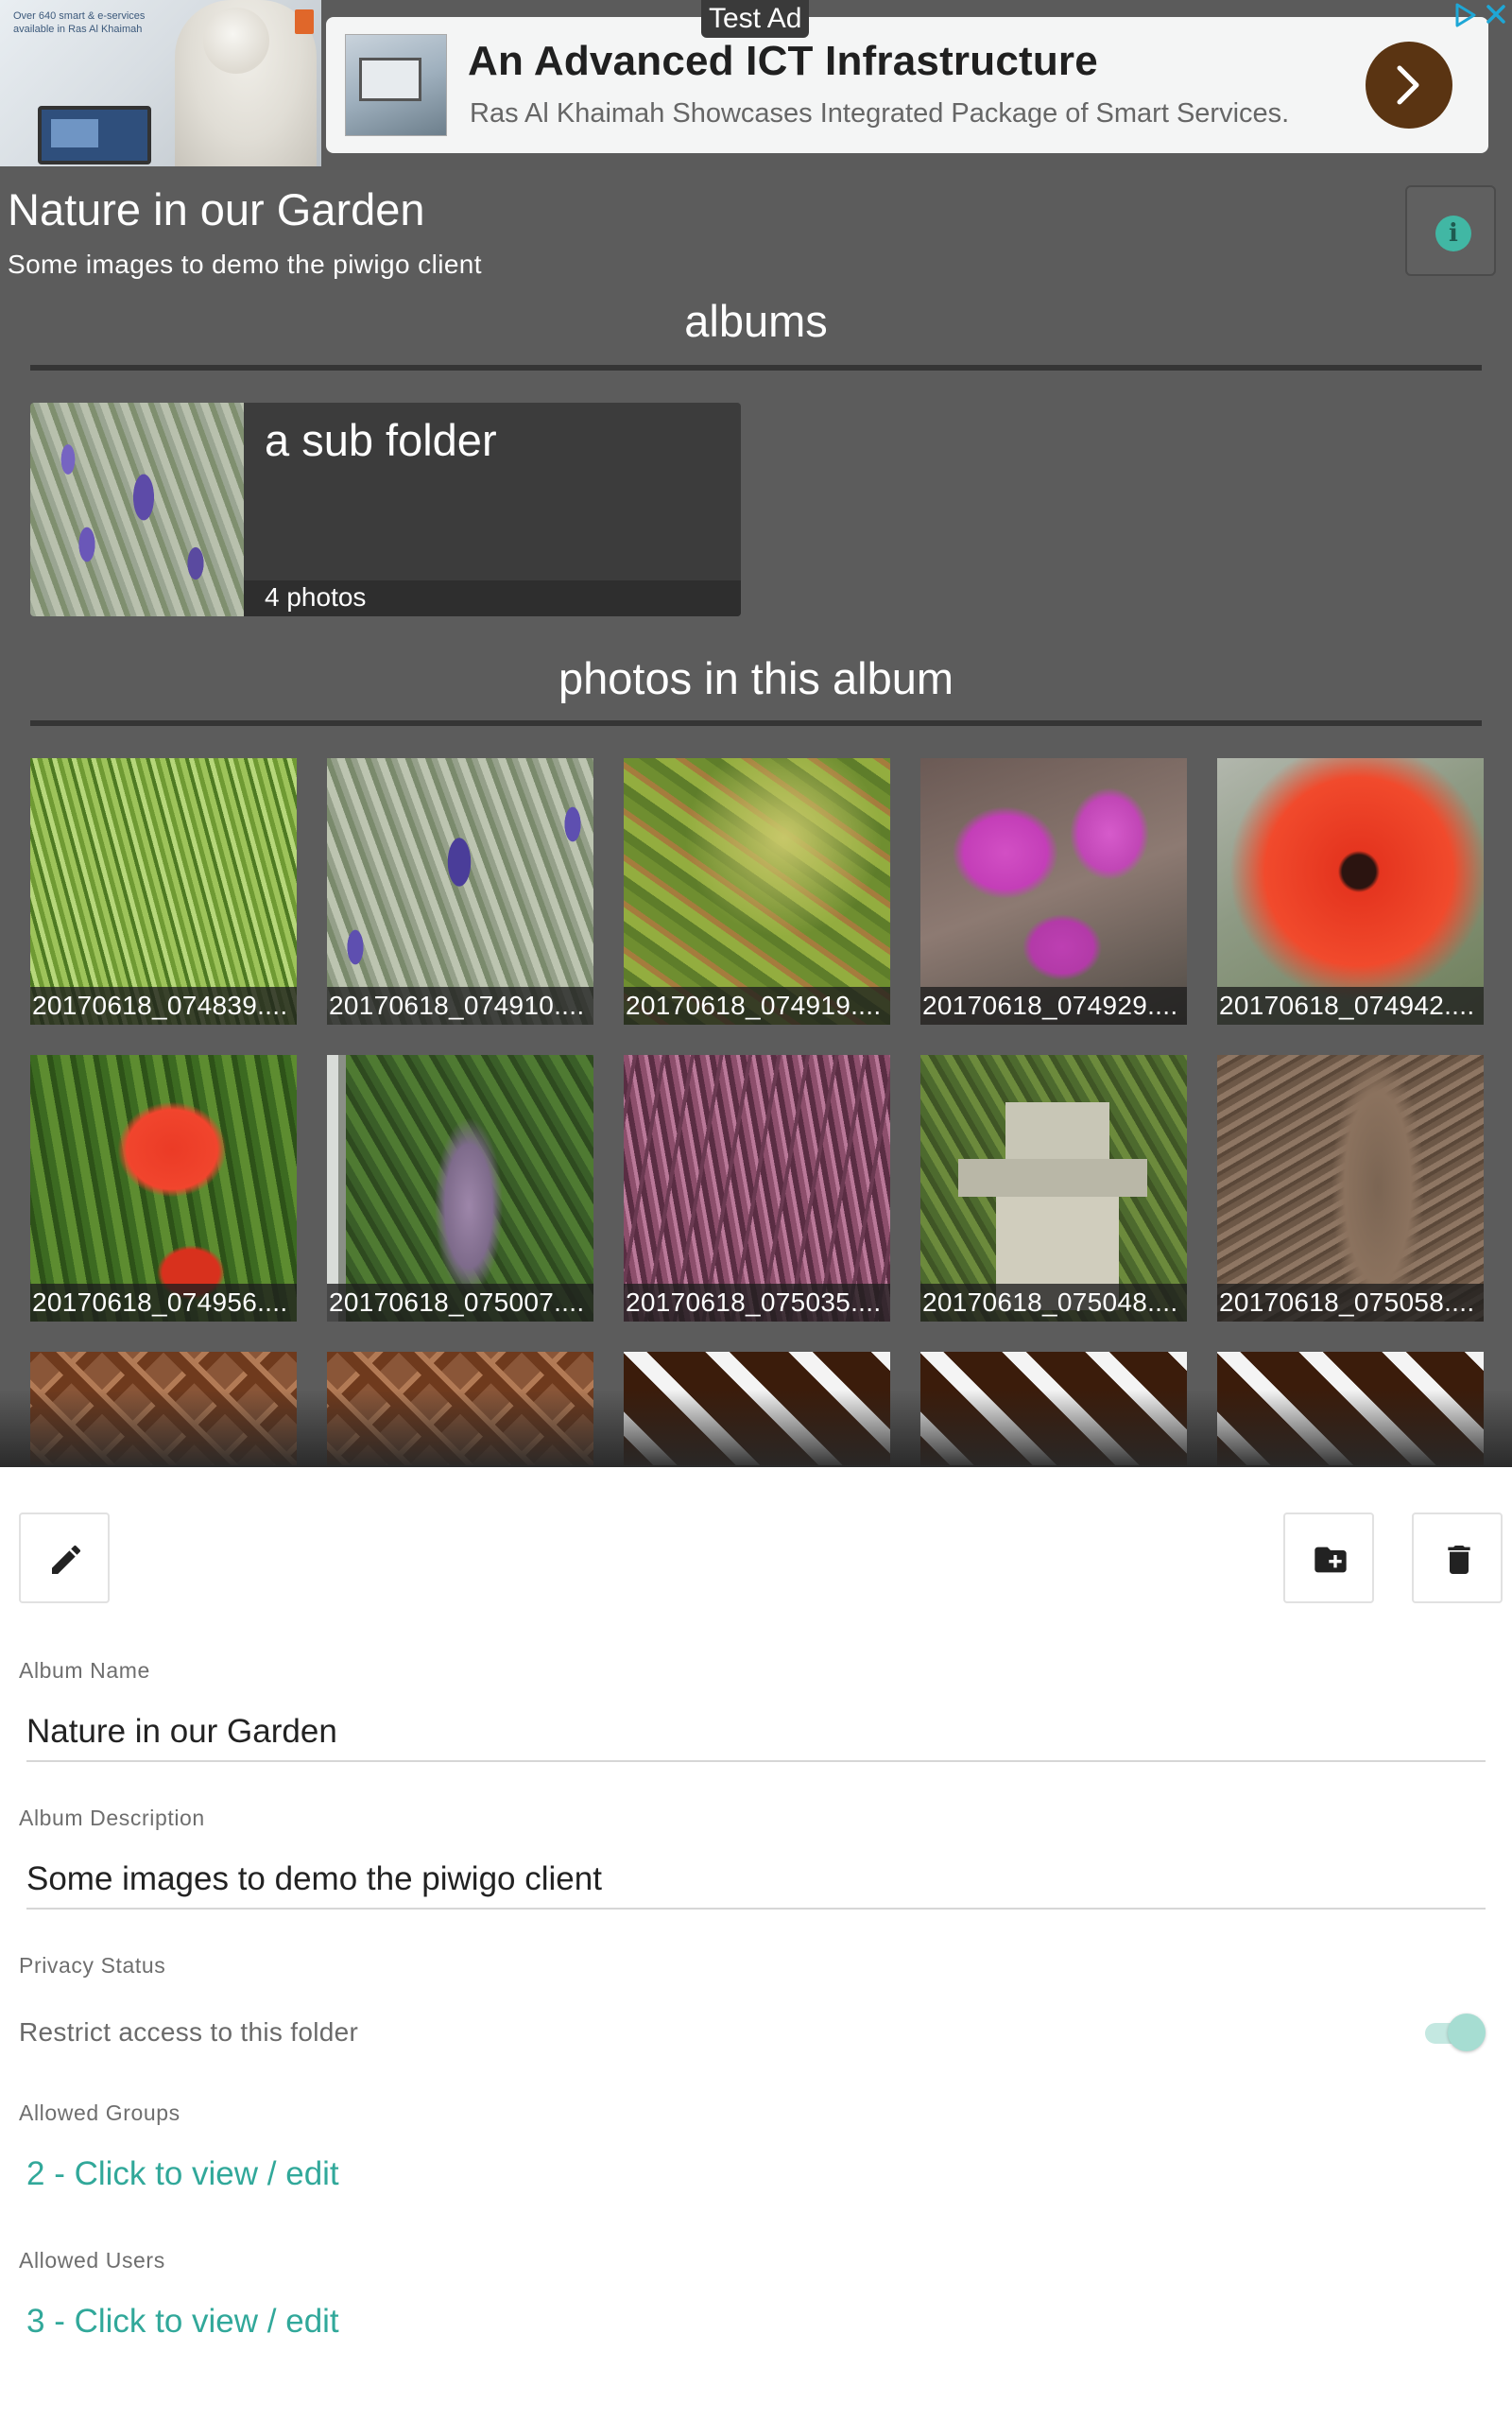 This screenshot has height=2420, width=1512. Describe the element at coordinates (189, 2032) in the screenshot. I see `restrict-access-label: Restrict access to this folder` at that location.